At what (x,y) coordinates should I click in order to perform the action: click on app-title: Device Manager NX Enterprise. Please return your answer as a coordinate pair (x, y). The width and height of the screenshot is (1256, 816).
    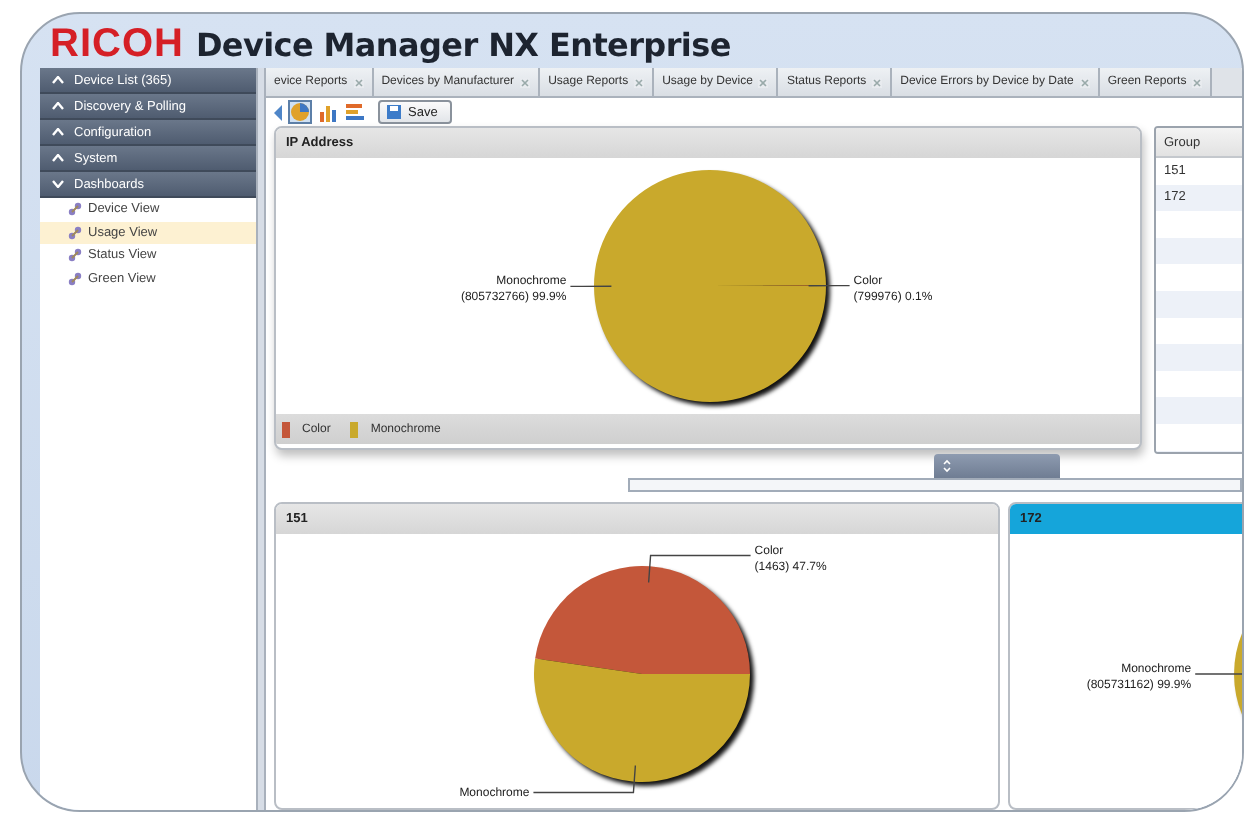
    Looking at the image, I should click on (463, 46).